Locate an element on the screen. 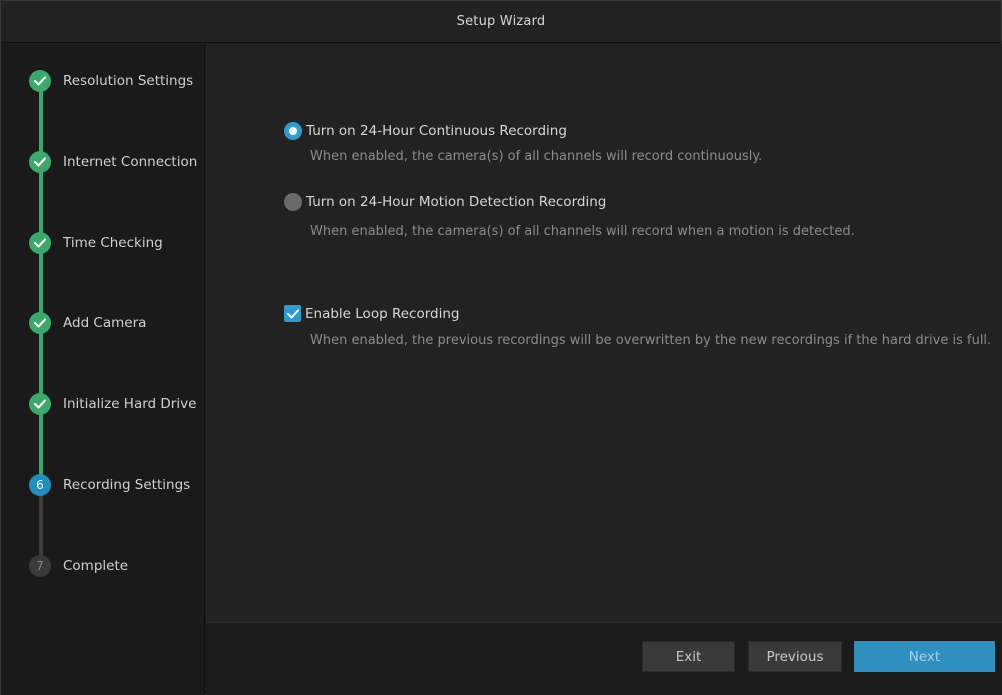 This screenshot has width=1002, height=695. exit-button: Exit is located at coordinates (688, 656).